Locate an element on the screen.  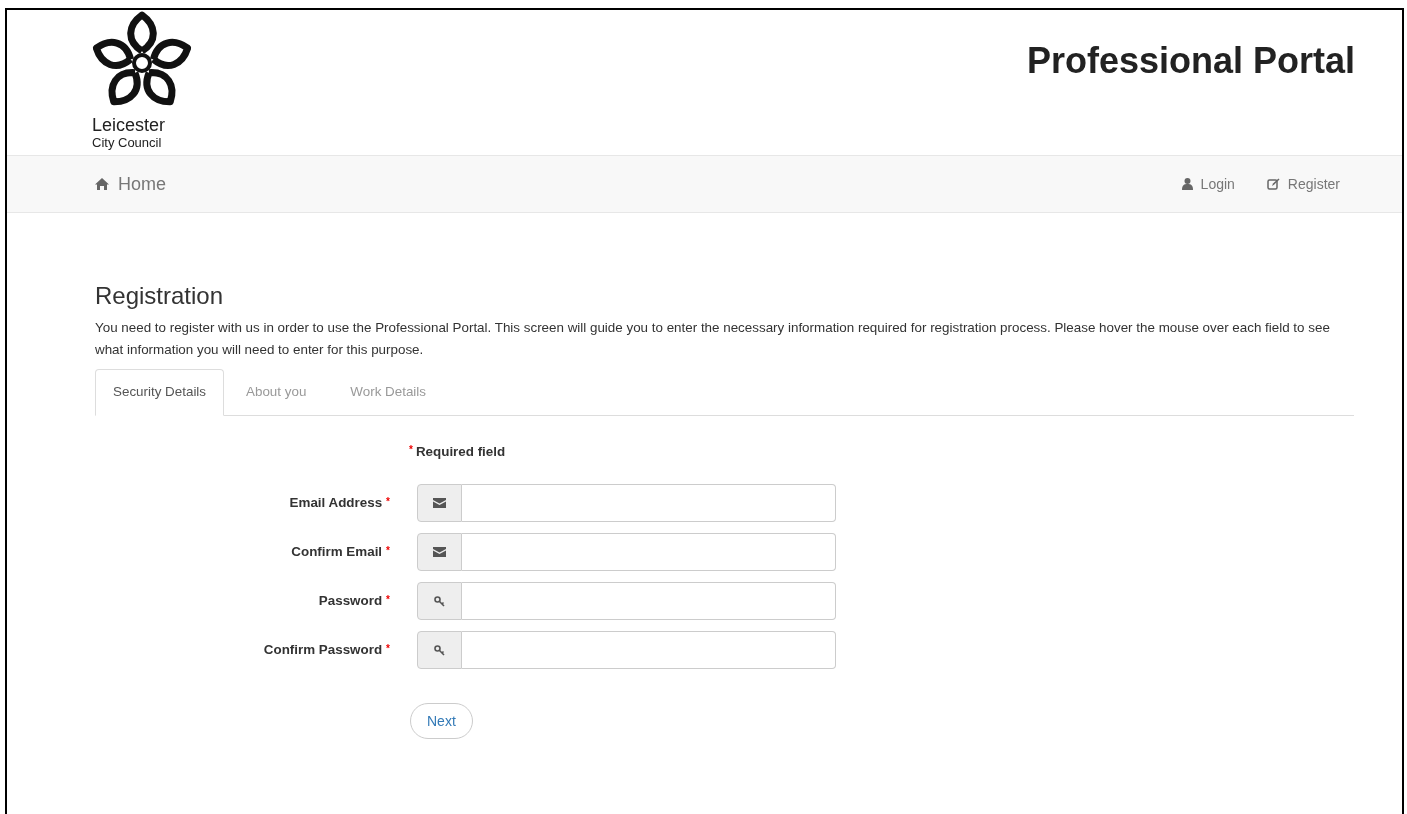
intro-text: You need to register with us in order to use the Professional Portal. This screen will guide you to enter the necessary information required for registration process. Please hover the mouse over each field to see what information you will need to enter for this purpose. is located at coordinates (713, 339).